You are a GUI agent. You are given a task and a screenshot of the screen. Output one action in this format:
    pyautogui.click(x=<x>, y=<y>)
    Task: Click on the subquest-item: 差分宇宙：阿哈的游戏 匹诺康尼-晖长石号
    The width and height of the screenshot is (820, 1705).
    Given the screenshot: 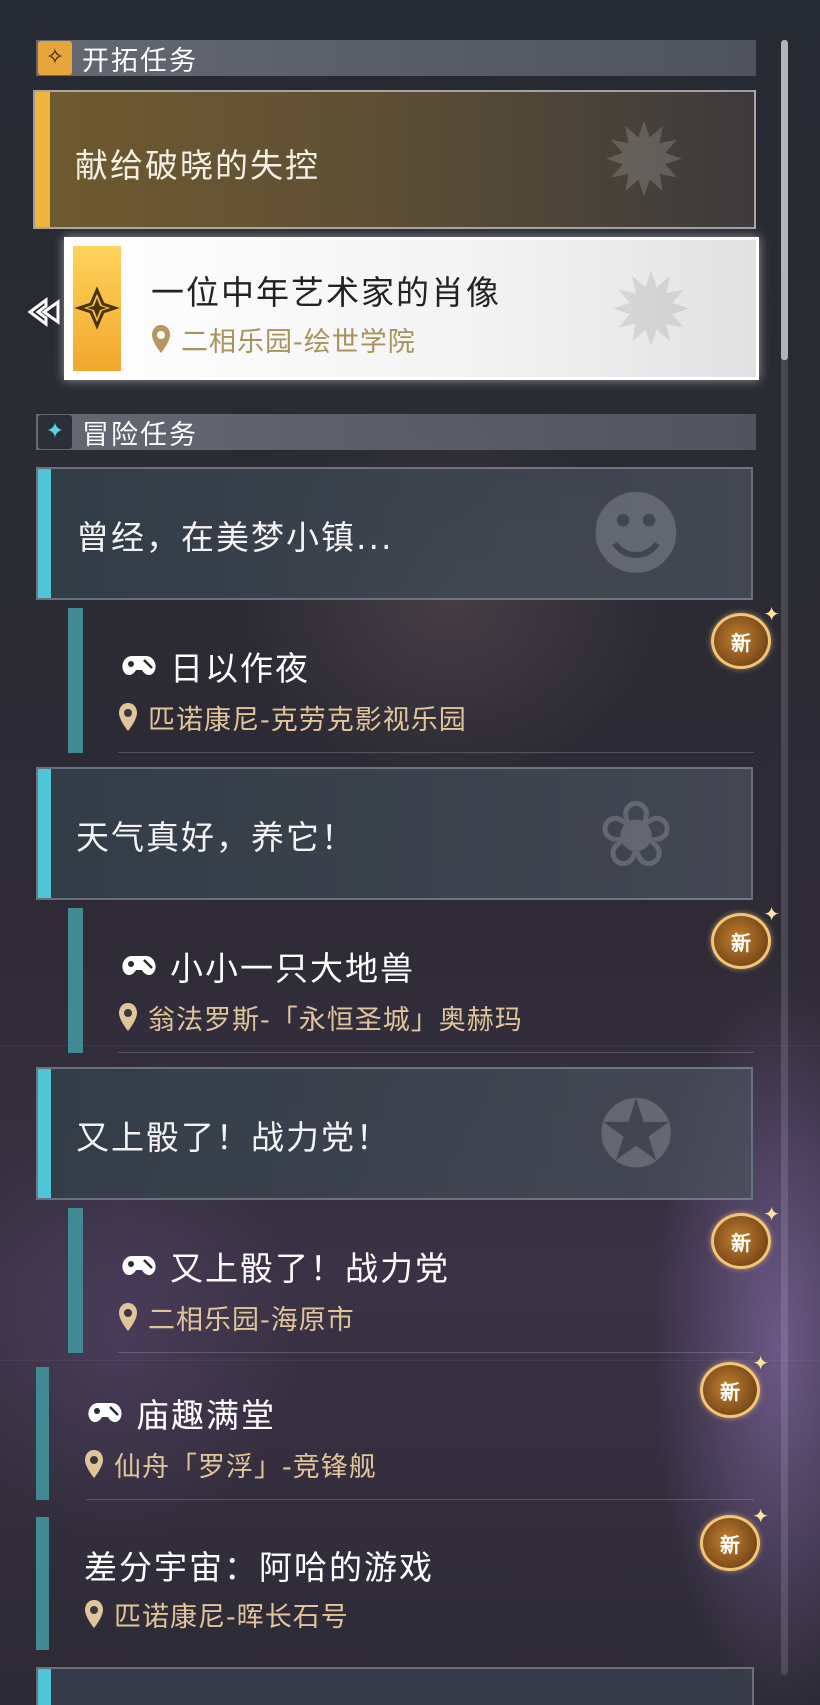 What is the action you would take?
    pyautogui.click(x=395, y=1583)
    